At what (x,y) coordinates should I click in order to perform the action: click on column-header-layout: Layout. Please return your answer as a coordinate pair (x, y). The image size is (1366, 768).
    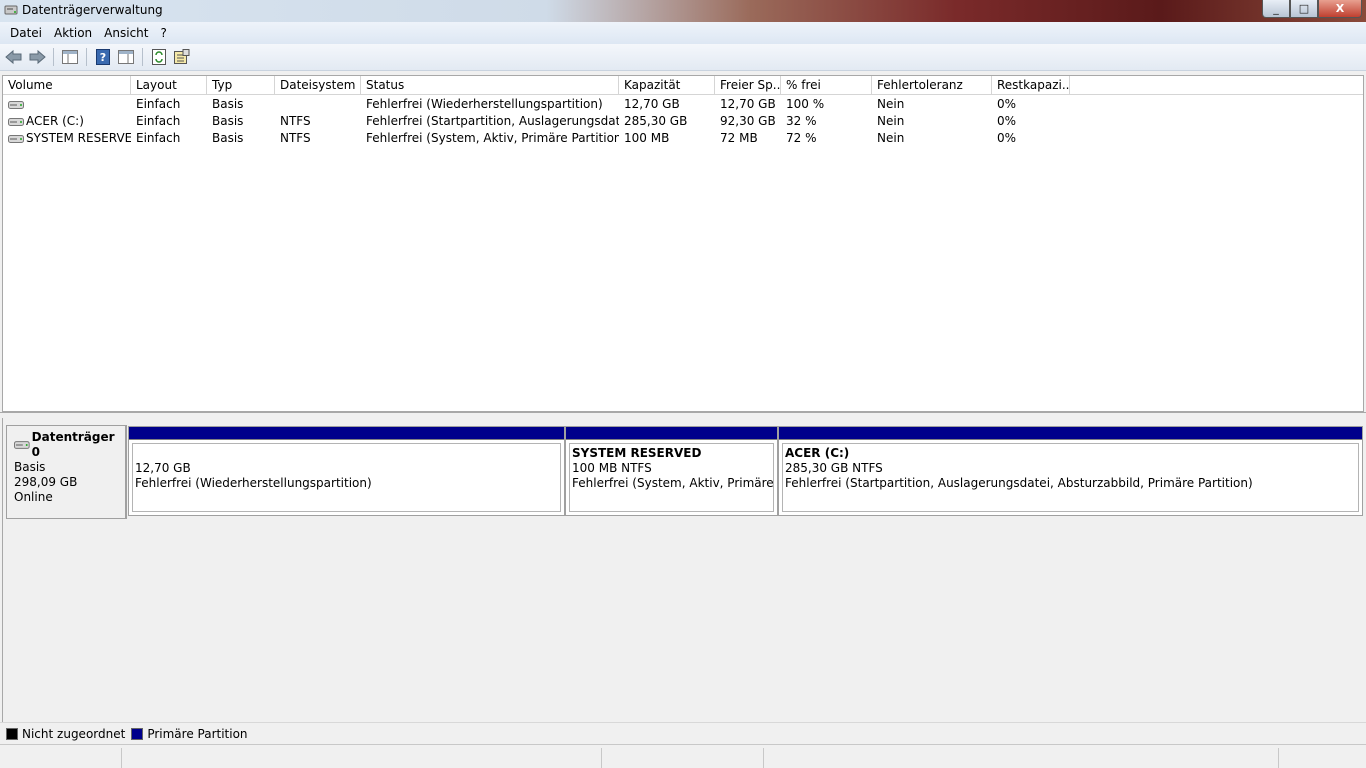
    Looking at the image, I should click on (169, 85).